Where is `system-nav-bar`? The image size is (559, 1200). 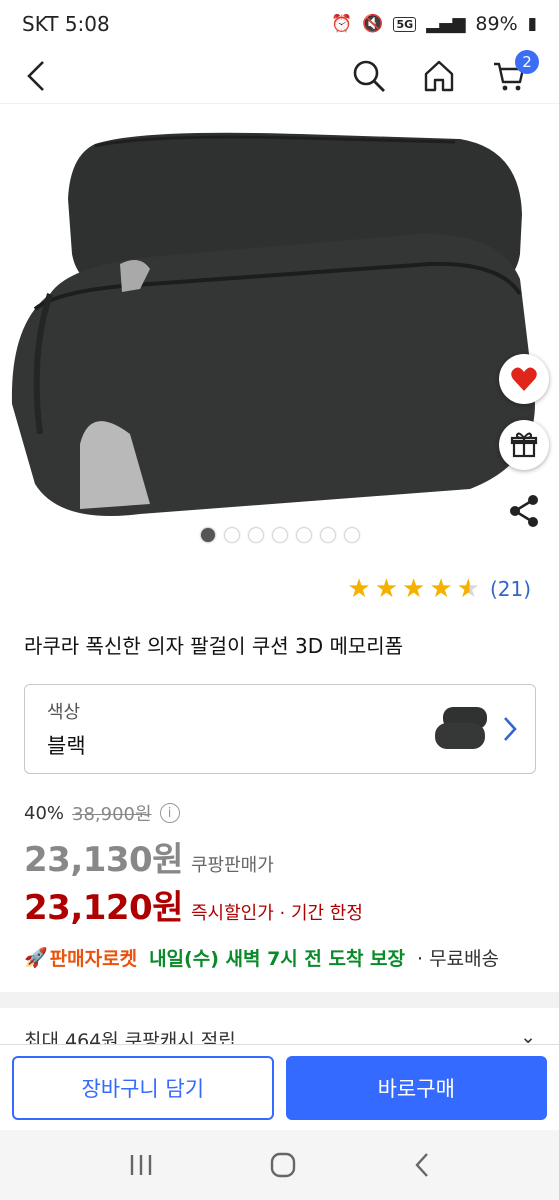 system-nav-bar is located at coordinates (279, 1165).